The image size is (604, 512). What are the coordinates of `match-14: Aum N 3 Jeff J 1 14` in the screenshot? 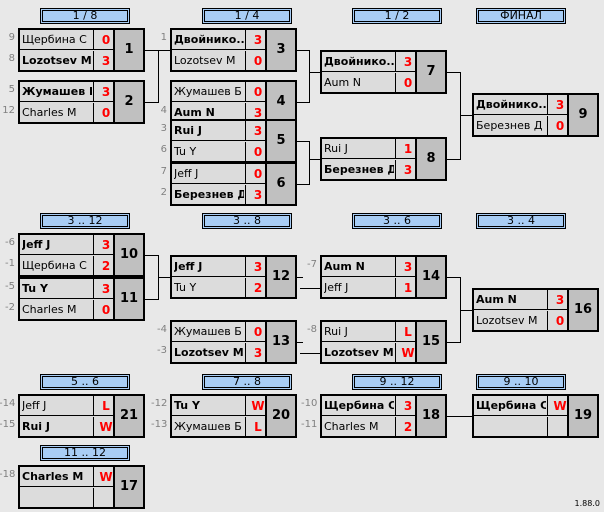 It's located at (383, 277).